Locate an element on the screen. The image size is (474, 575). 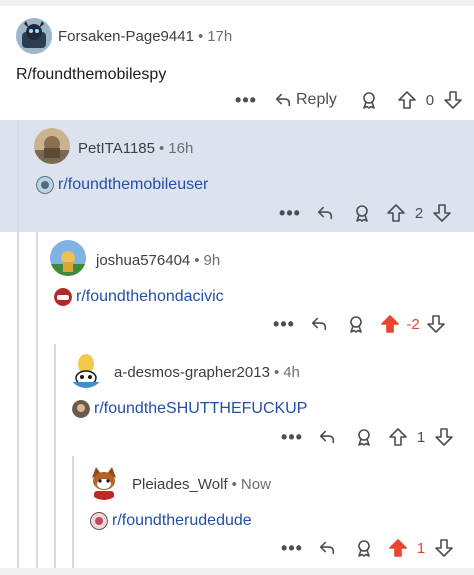
comment-meta: joshua576404 • 9h is located at coordinates (158, 260).